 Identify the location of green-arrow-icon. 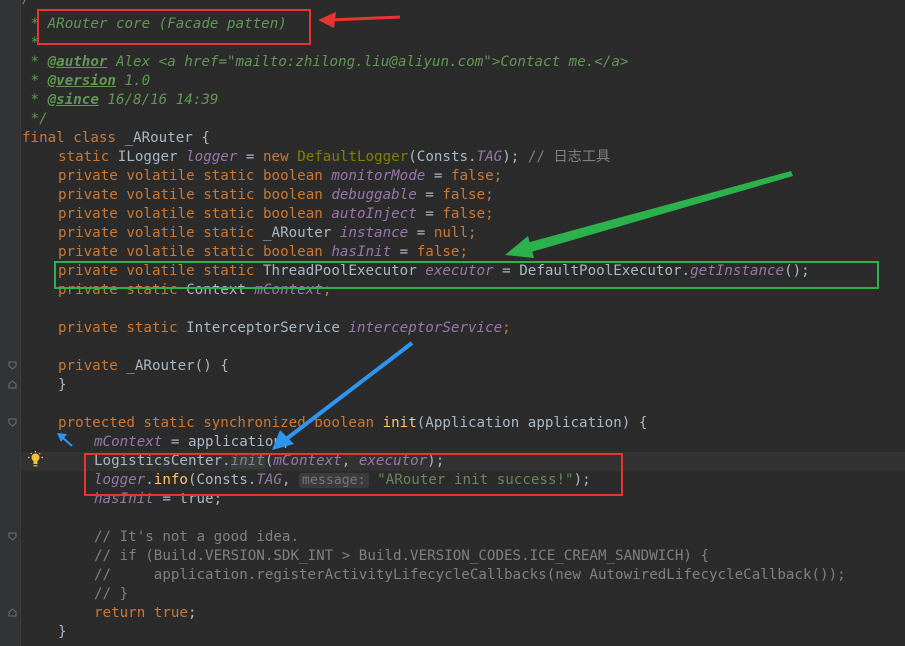
(649, 214).